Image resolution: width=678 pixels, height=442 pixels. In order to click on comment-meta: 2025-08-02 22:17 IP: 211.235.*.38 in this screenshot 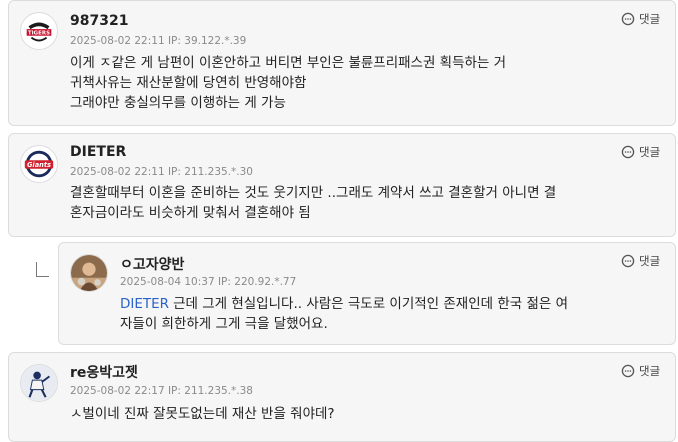, I will do `click(161, 391)`.